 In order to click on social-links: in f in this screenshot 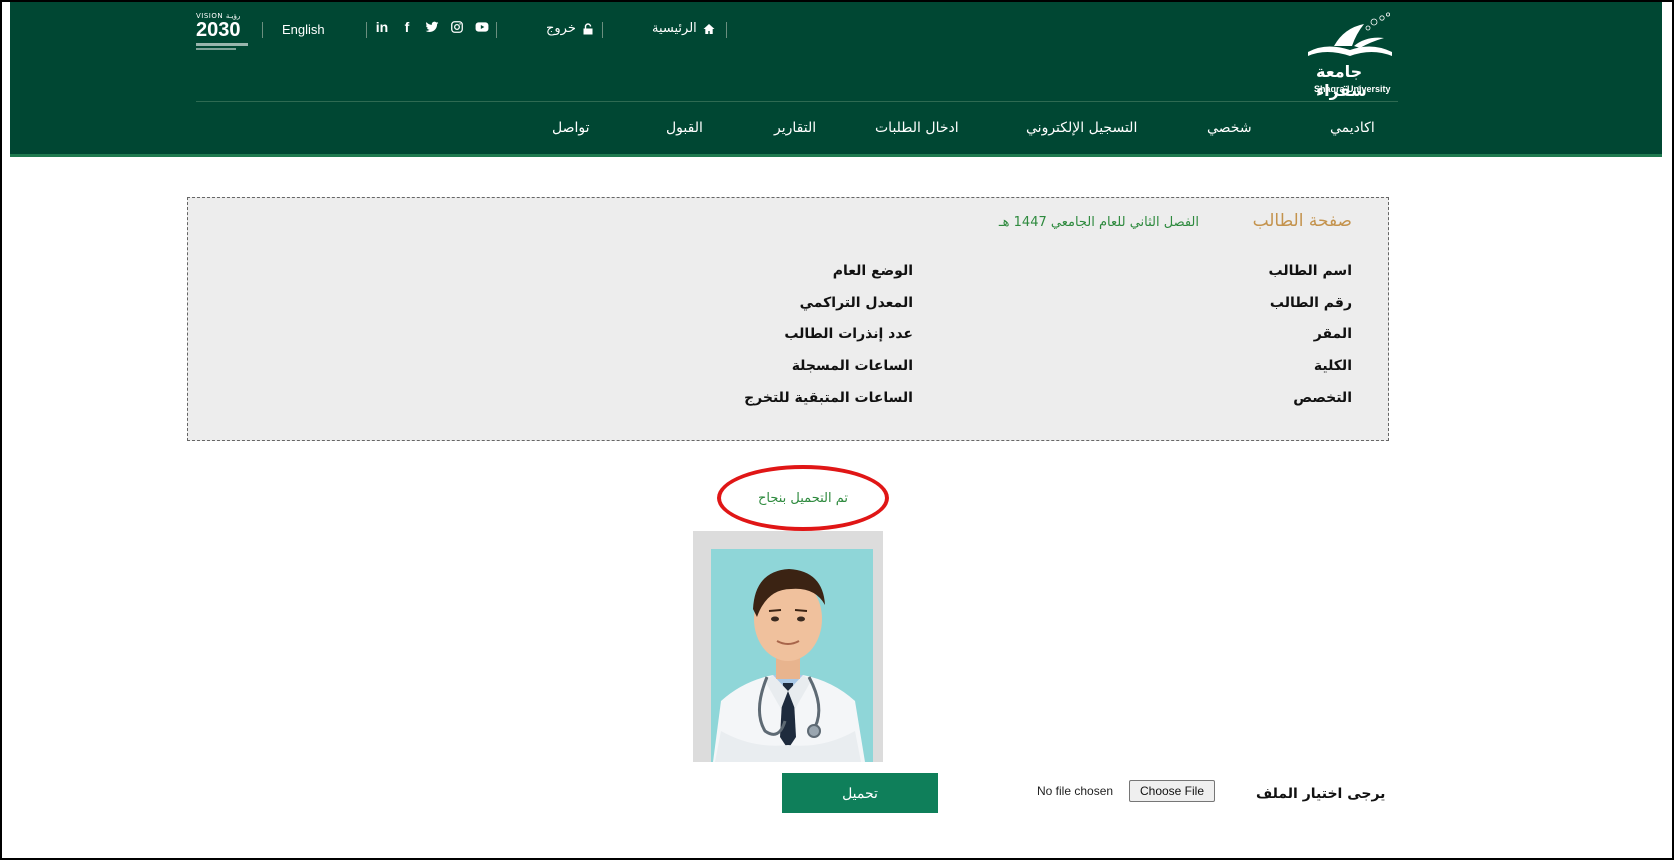, I will do `click(432, 27)`.